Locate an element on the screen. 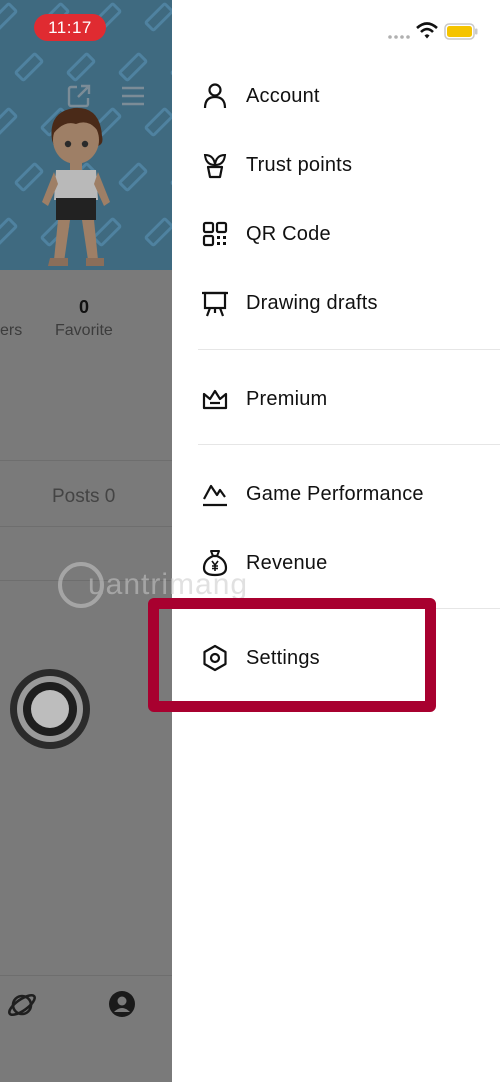 The image size is (500, 1082). menu-item-premium: Premium is located at coordinates (336, 399).